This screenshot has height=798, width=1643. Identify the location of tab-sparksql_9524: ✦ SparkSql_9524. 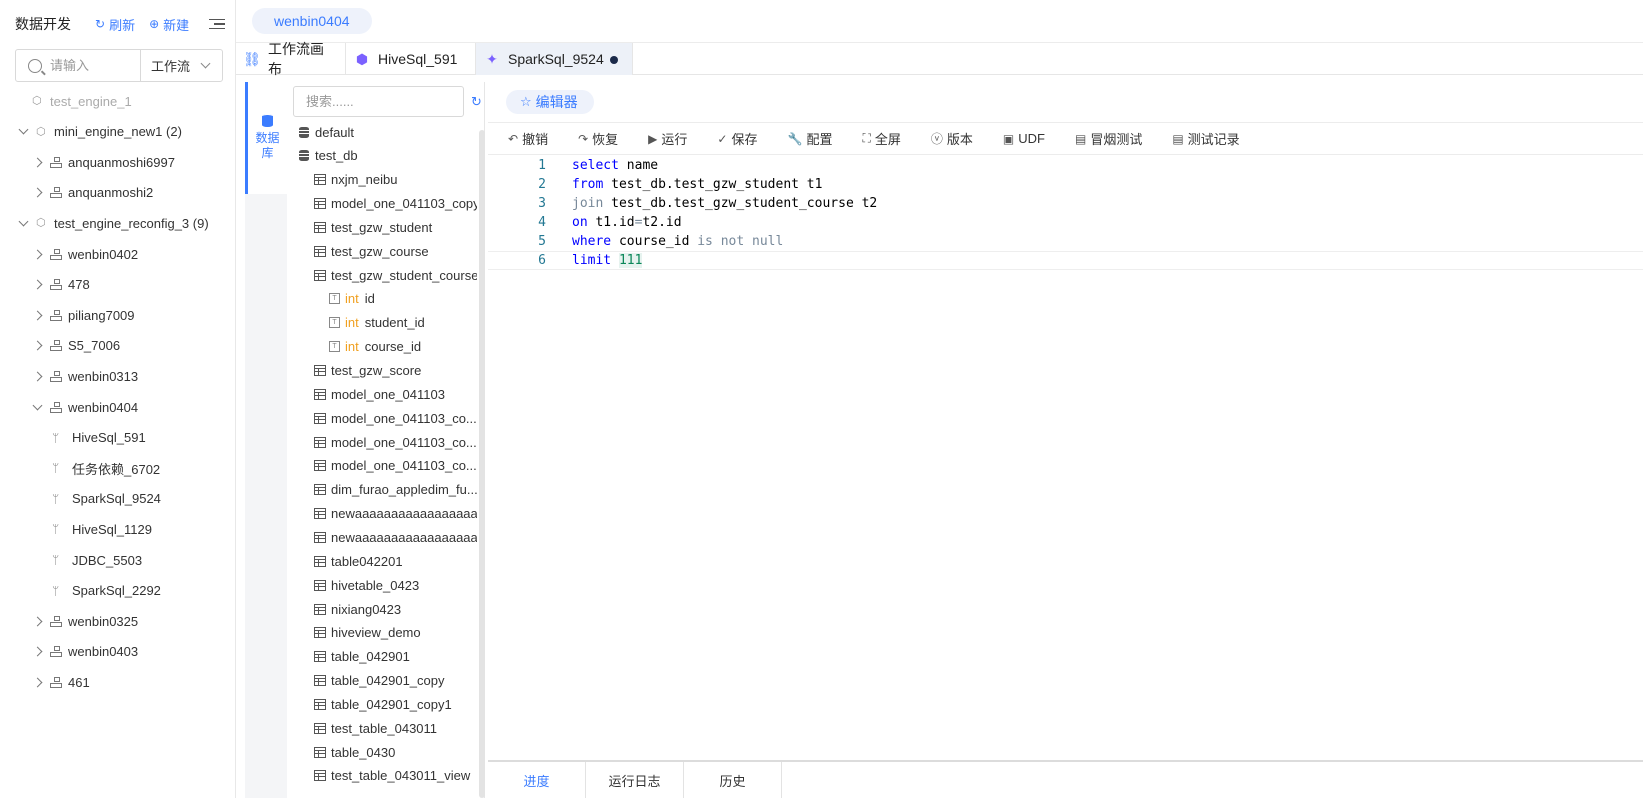
(554, 59).